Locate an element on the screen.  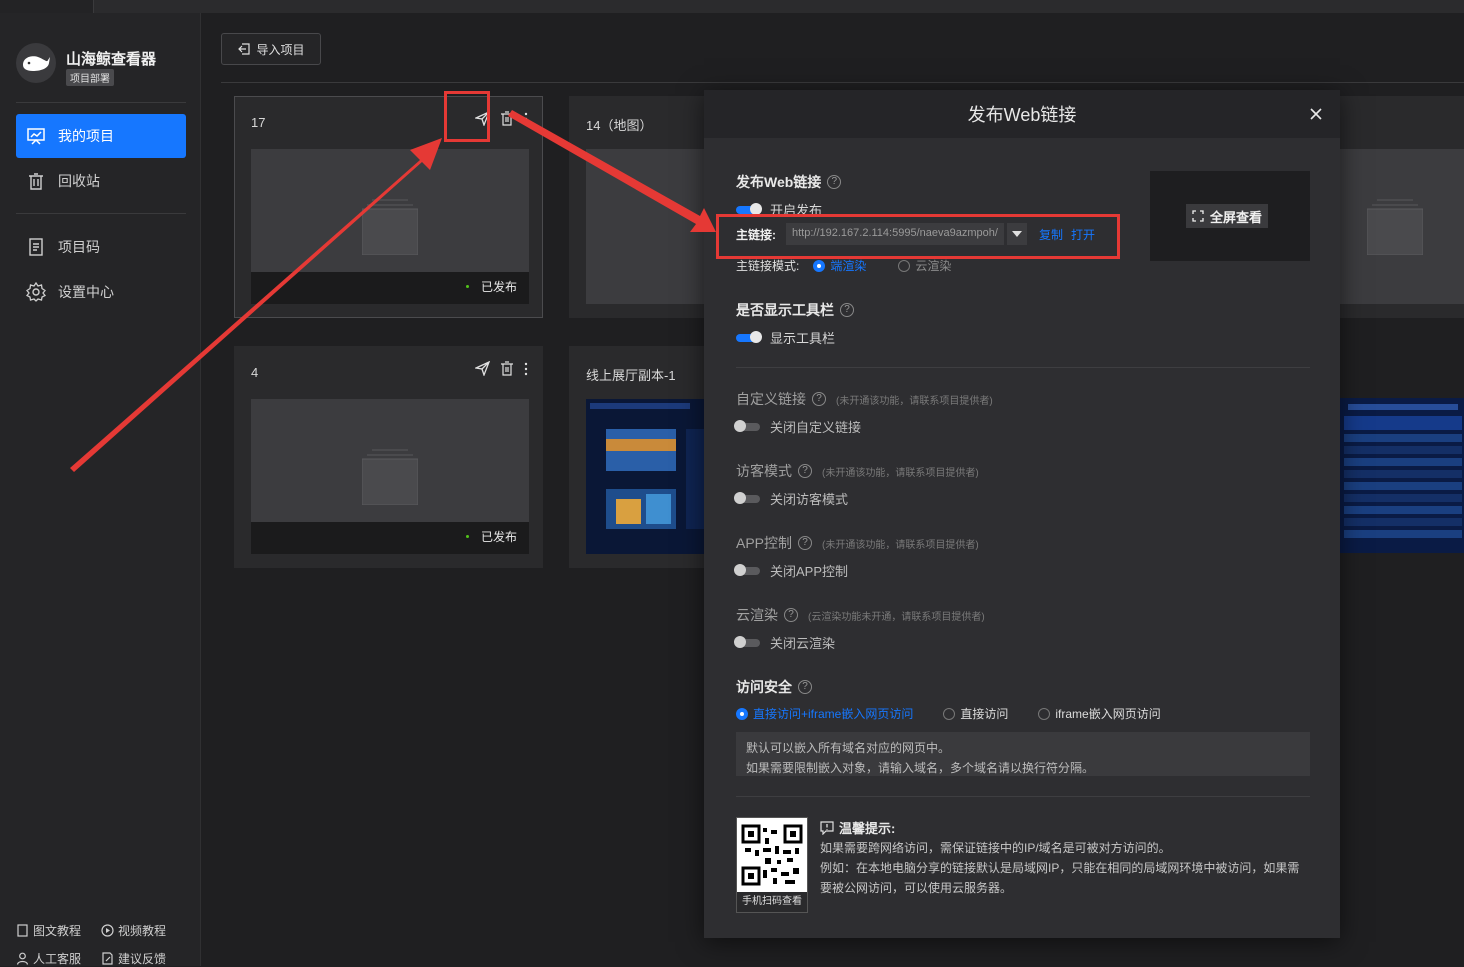
annotation-arrow-right is located at coordinates (612, 171).